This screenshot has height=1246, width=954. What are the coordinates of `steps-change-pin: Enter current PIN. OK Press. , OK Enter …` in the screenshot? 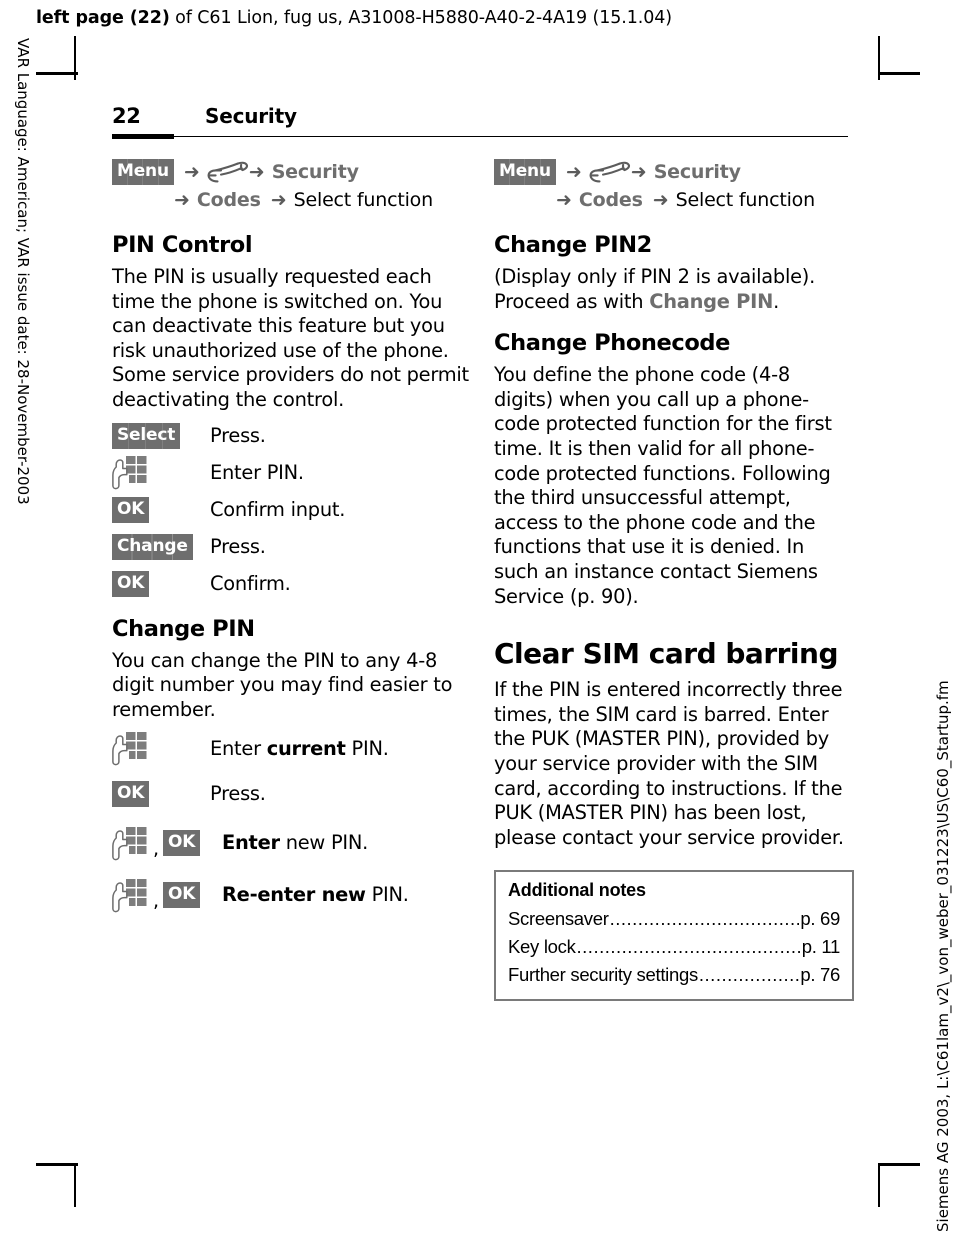 It's located at (292, 823).